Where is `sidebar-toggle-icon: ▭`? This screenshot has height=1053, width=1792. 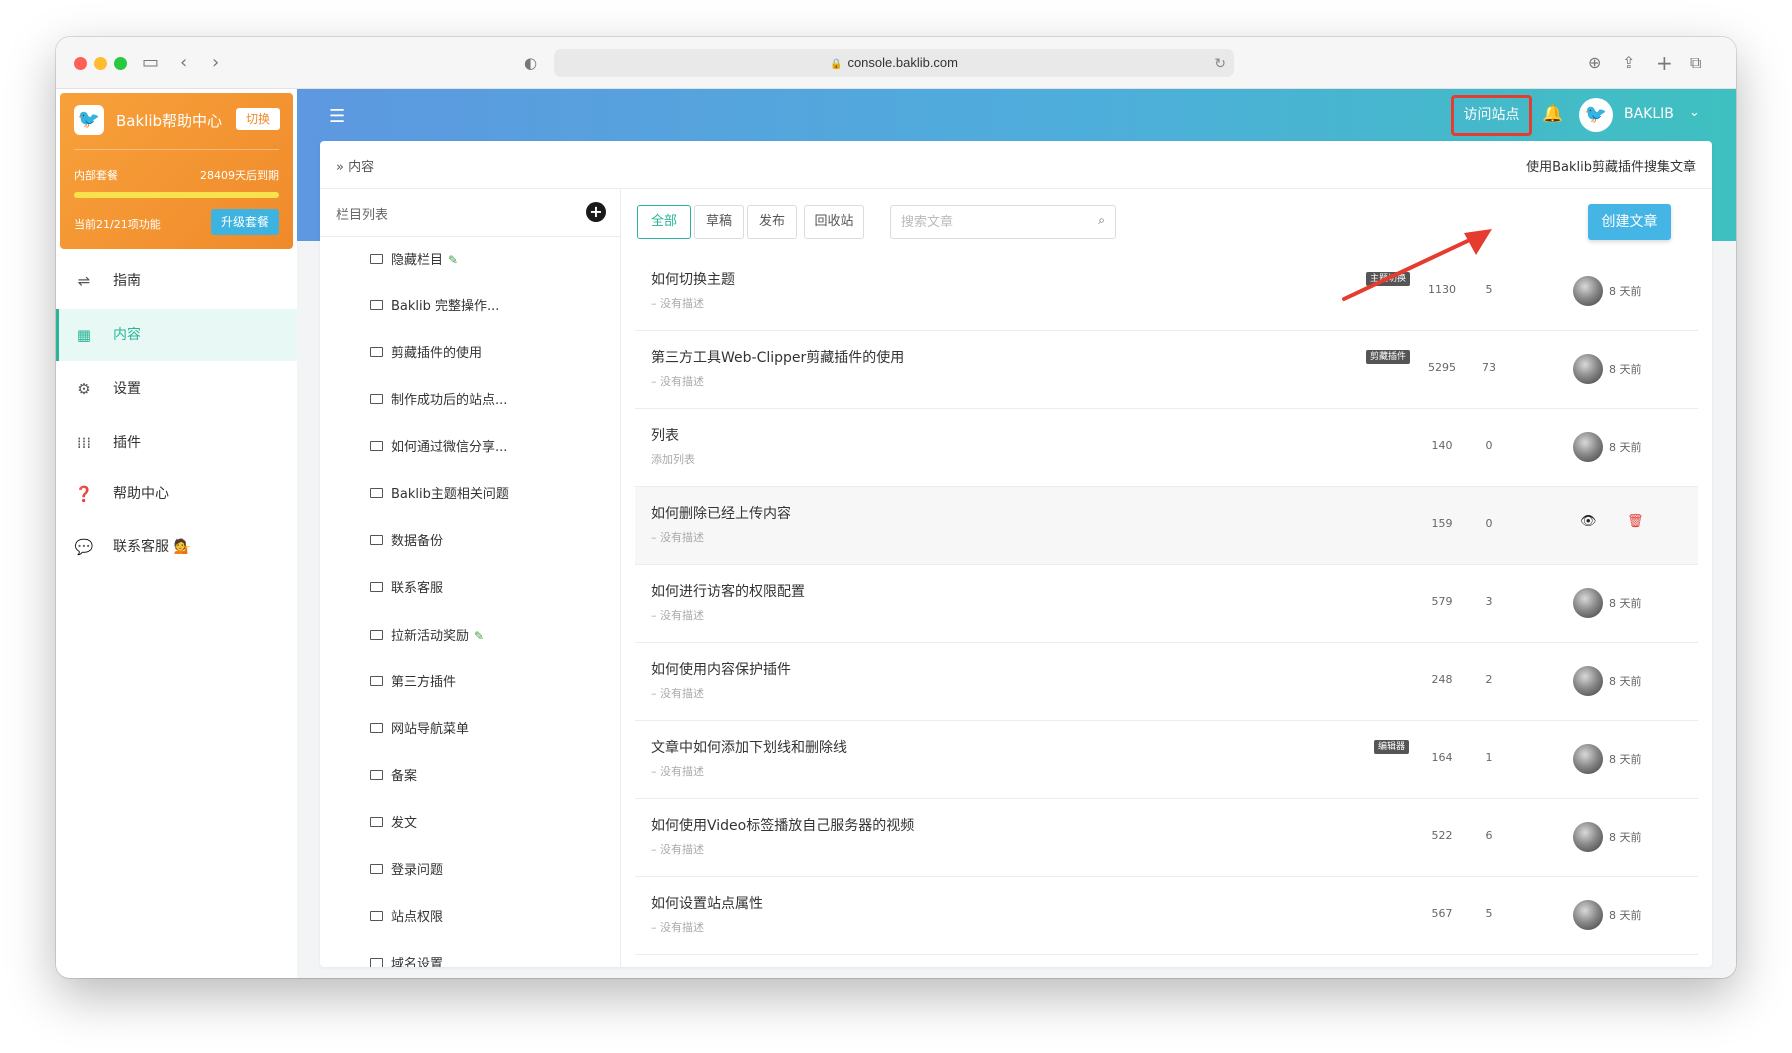 sidebar-toggle-icon: ▭ is located at coordinates (150, 63).